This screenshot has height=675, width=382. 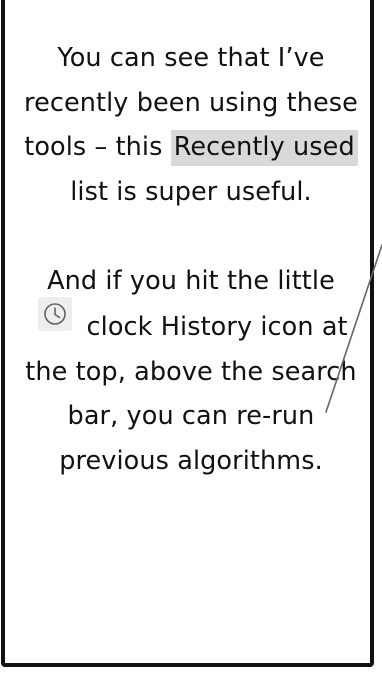 What do you see at coordinates (191, 280) in the screenshot?
I see `paragraph-2-text-before: And if you hit the little` at bounding box center [191, 280].